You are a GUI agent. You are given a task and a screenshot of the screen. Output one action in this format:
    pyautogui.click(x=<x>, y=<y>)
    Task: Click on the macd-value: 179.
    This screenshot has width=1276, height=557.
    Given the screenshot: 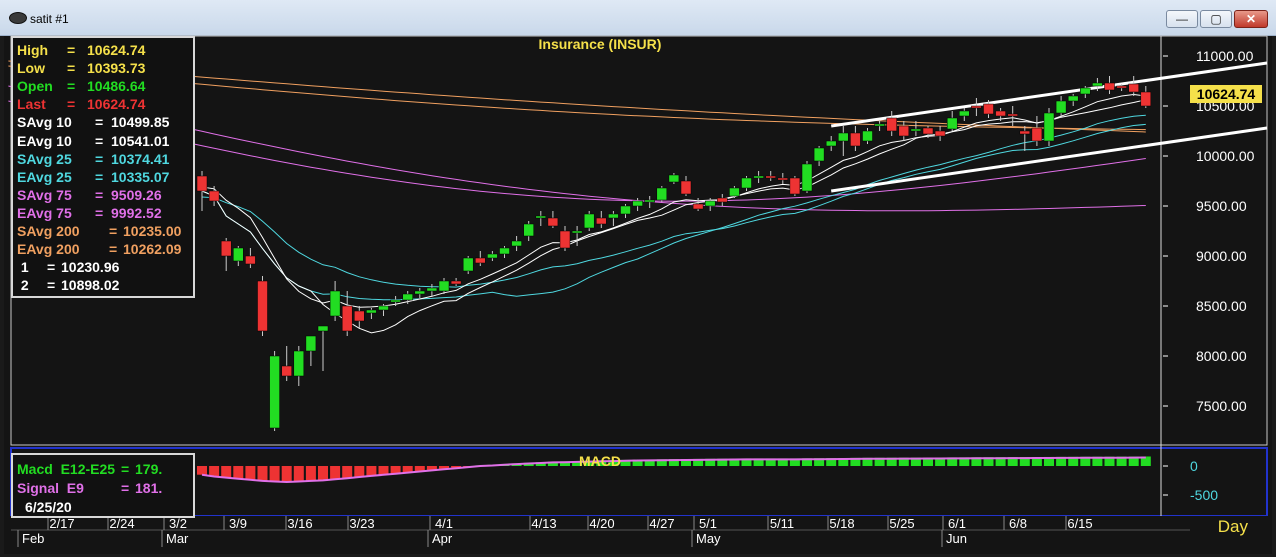 What is the action you would take?
    pyautogui.click(x=149, y=469)
    